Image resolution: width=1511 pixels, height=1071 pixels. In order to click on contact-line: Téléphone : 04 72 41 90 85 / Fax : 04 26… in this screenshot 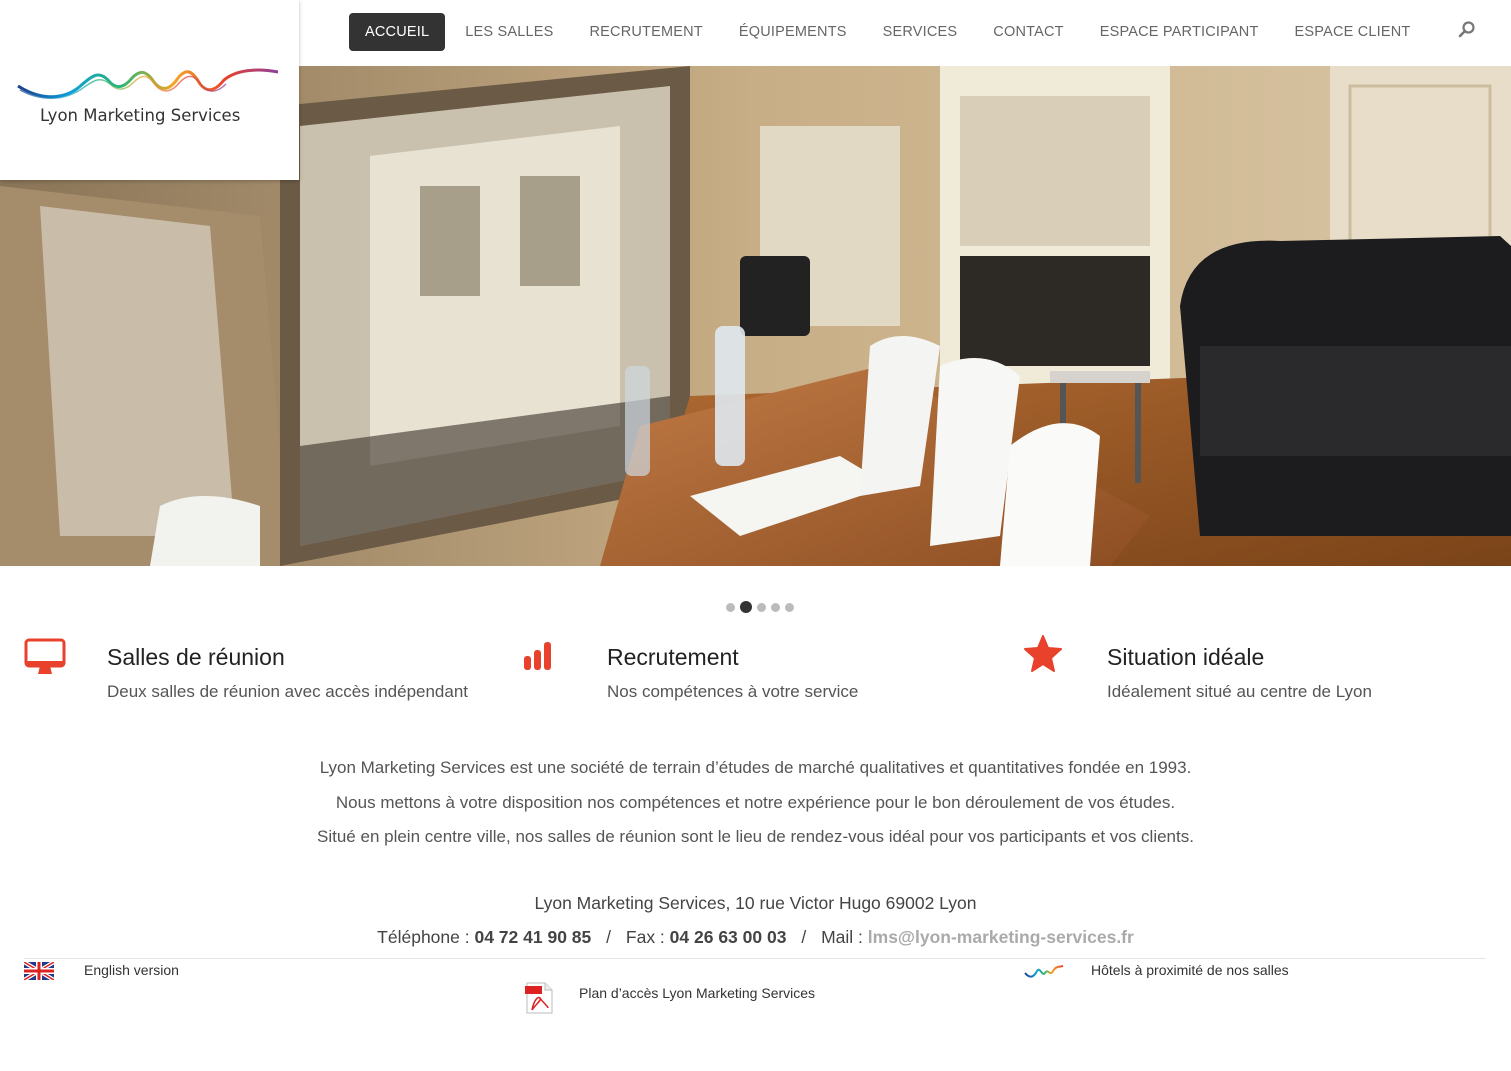, I will do `click(755, 937)`.